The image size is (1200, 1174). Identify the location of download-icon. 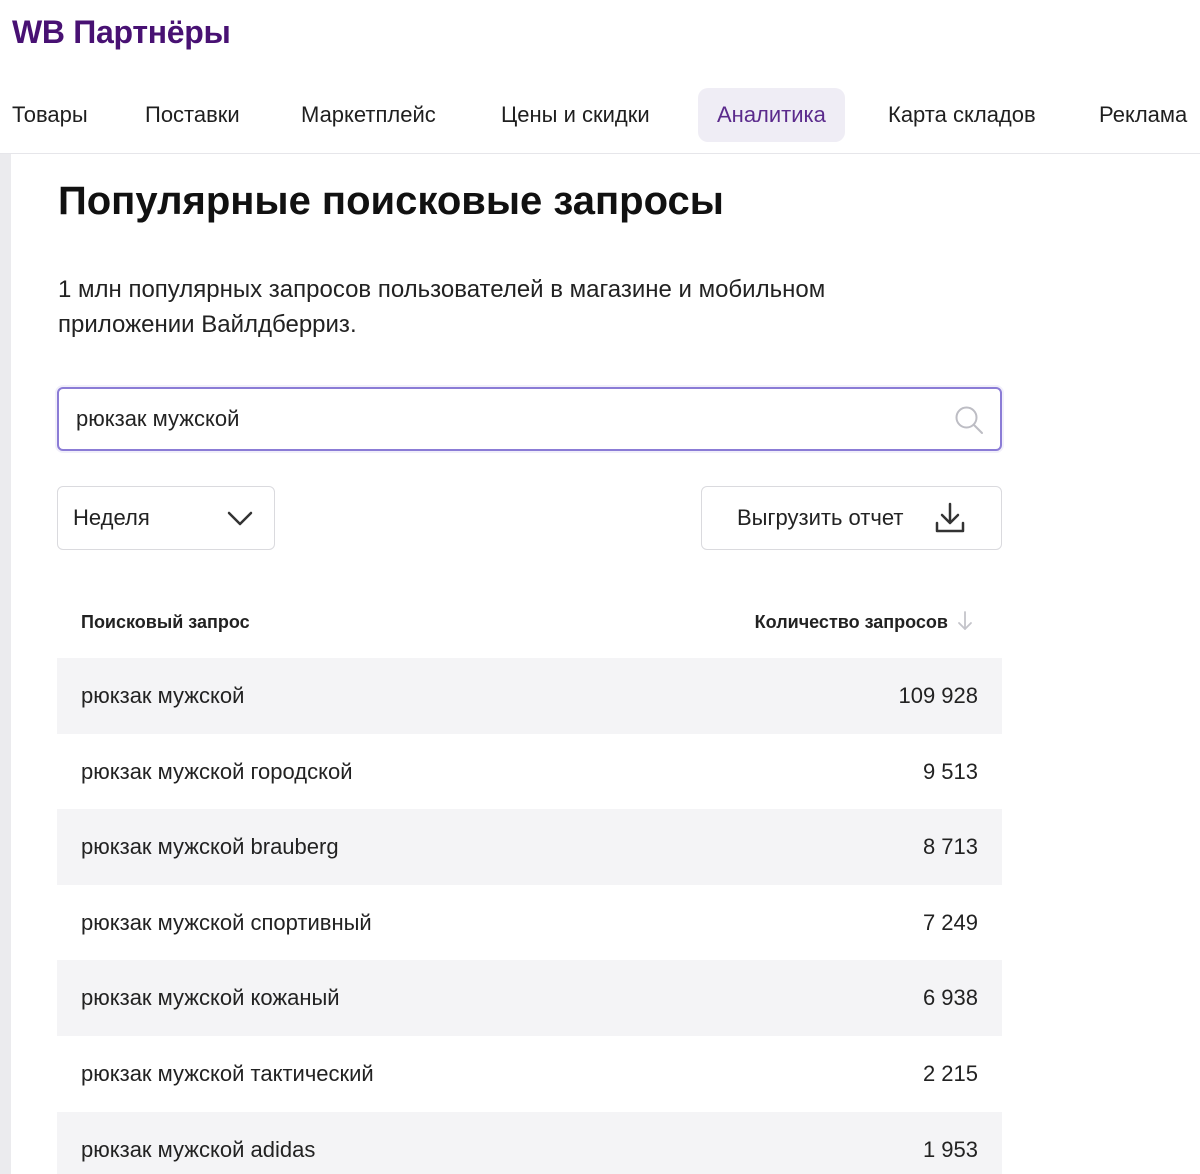
(950, 517).